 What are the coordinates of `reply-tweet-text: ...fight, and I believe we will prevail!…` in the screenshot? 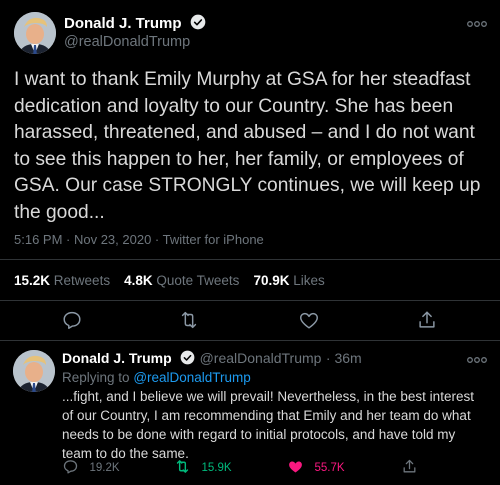 It's located at (268, 425).